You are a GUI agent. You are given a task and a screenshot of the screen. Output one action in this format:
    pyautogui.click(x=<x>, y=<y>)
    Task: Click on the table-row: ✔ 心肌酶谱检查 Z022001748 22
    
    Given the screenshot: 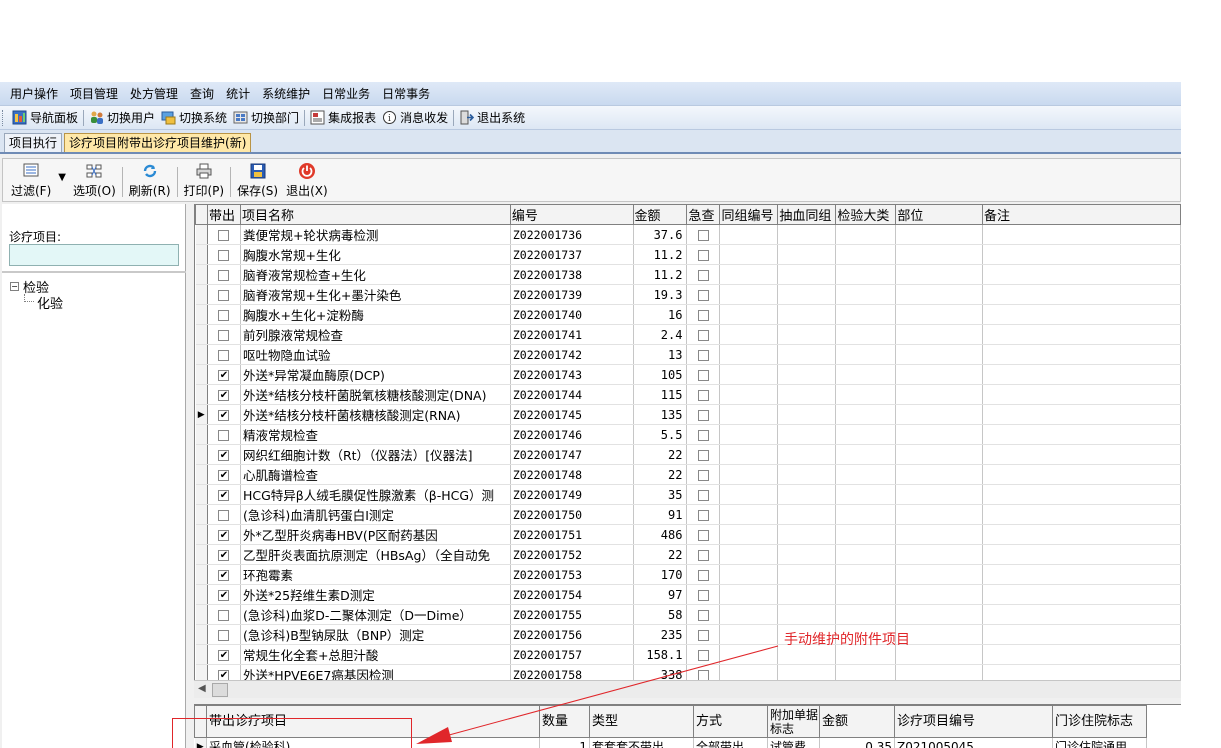 What is the action you would take?
    pyautogui.click(x=688, y=474)
    